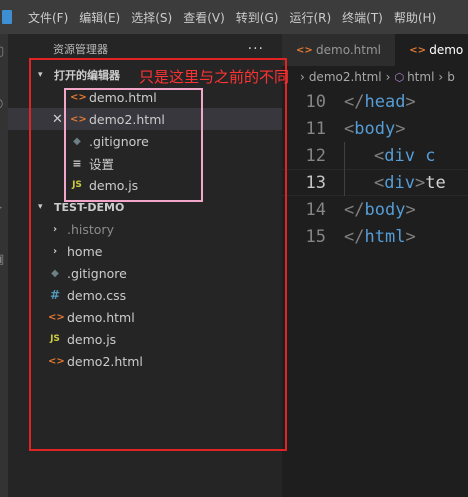 This screenshot has width=468, height=497. I want to click on search-icon: ○, so click(3, 103).